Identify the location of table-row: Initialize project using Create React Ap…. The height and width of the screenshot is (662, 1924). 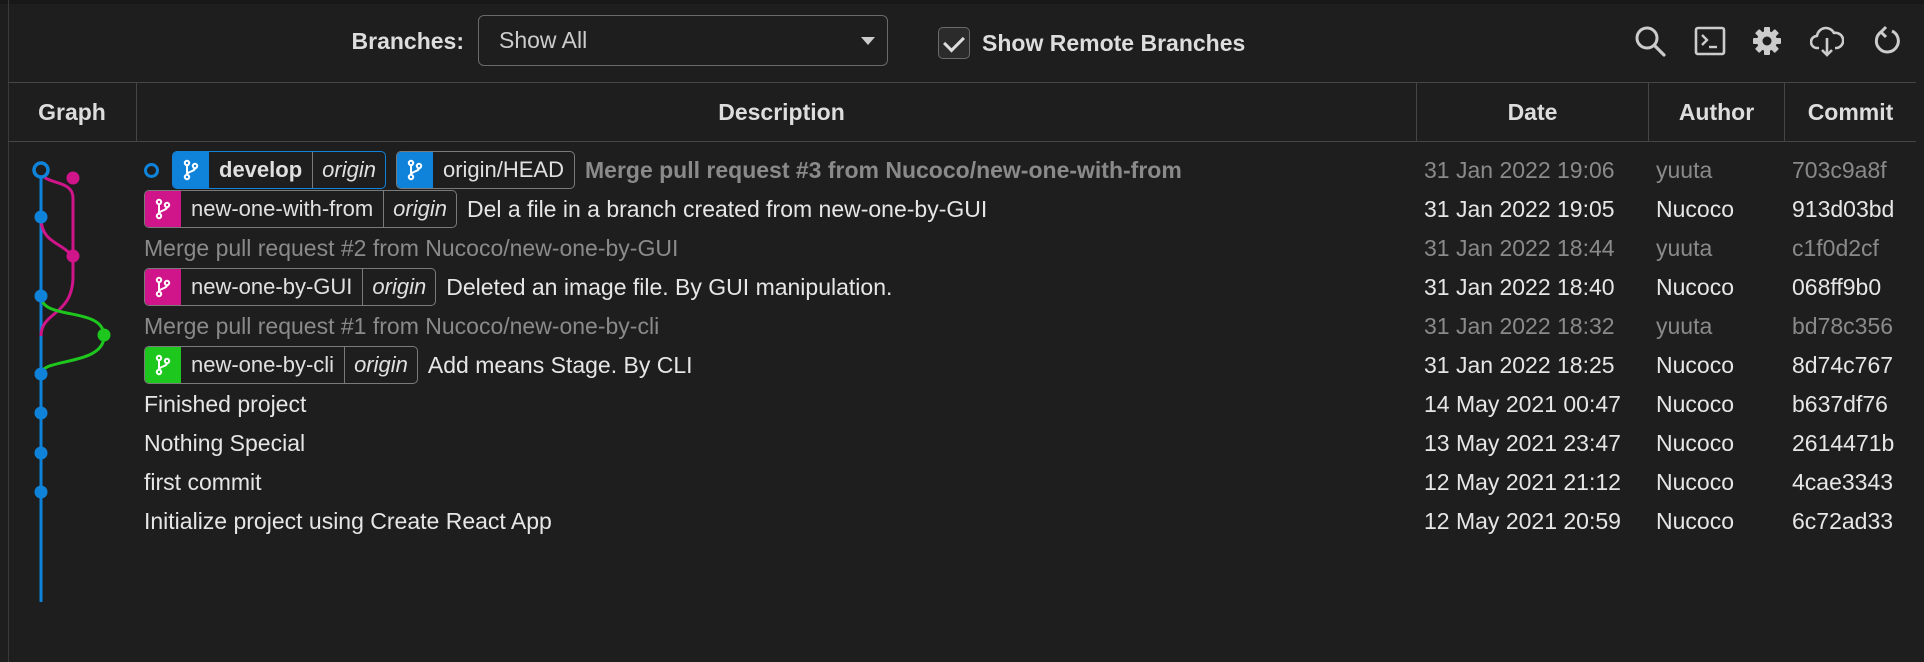
(962, 521).